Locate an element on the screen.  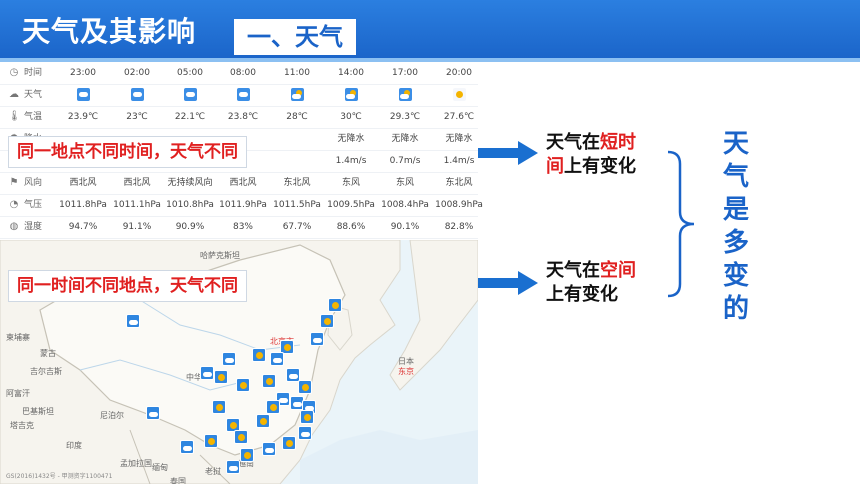
row-label-text: 气温 is located at coordinates (33, 117).